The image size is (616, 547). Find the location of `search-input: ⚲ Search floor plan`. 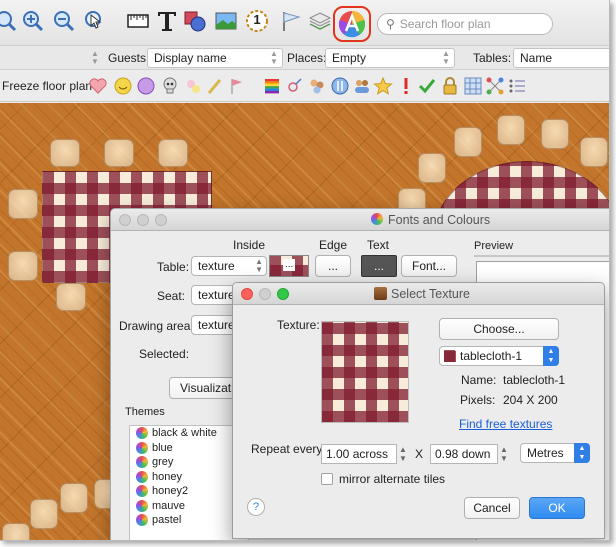

search-input: ⚲ Search floor plan is located at coordinates (465, 24).